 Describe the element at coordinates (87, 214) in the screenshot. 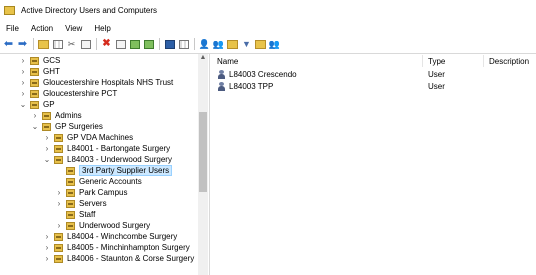

I see `tree-item-label: Staff` at that location.